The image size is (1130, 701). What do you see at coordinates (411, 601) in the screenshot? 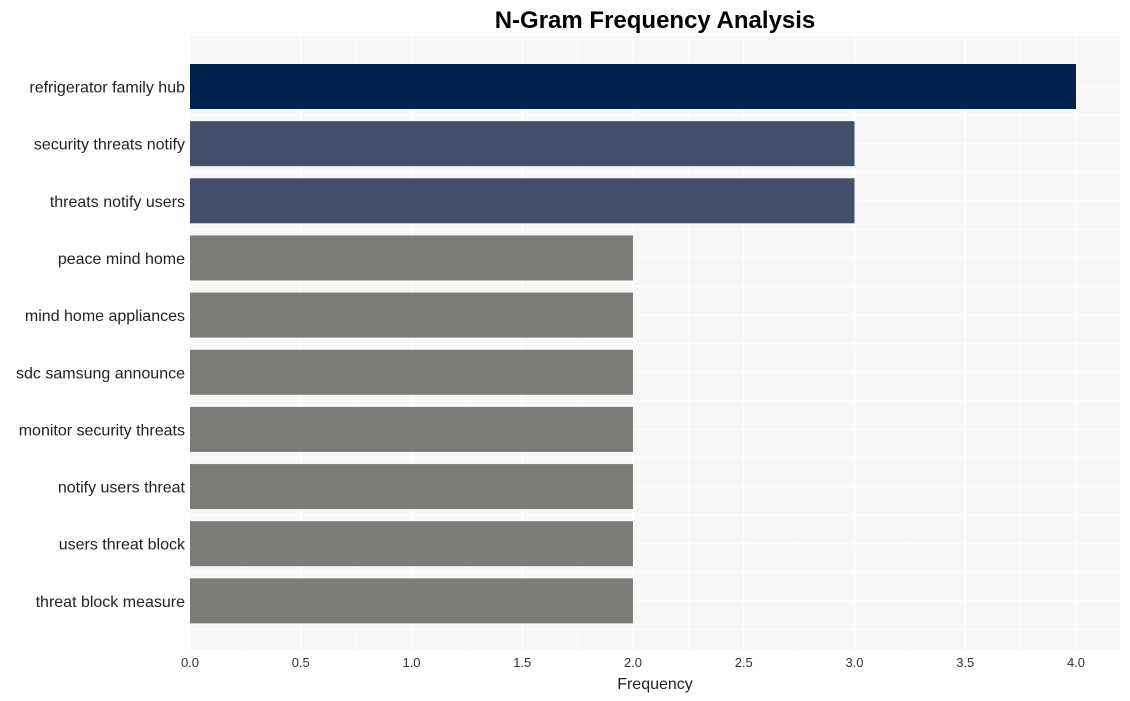
I see `bar-threat-block-measure` at bounding box center [411, 601].